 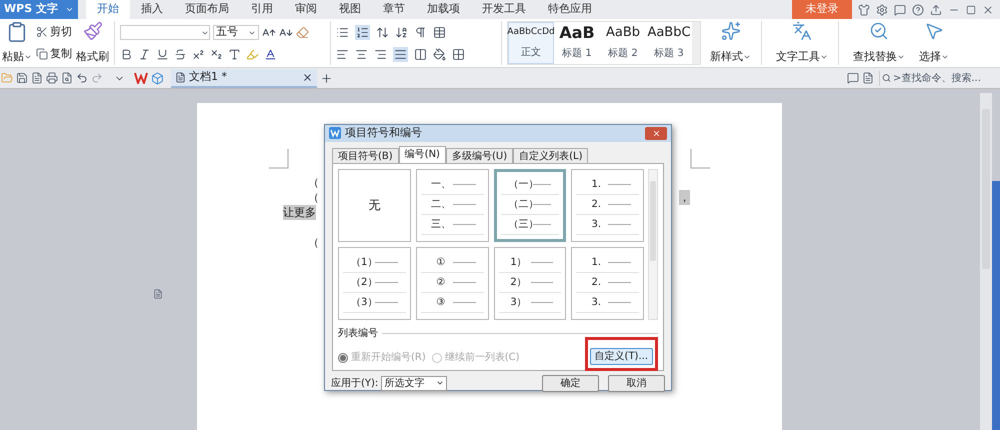 What do you see at coordinates (853, 78) in the screenshot?
I see `chat-icon` at bounding box center [853, 78].